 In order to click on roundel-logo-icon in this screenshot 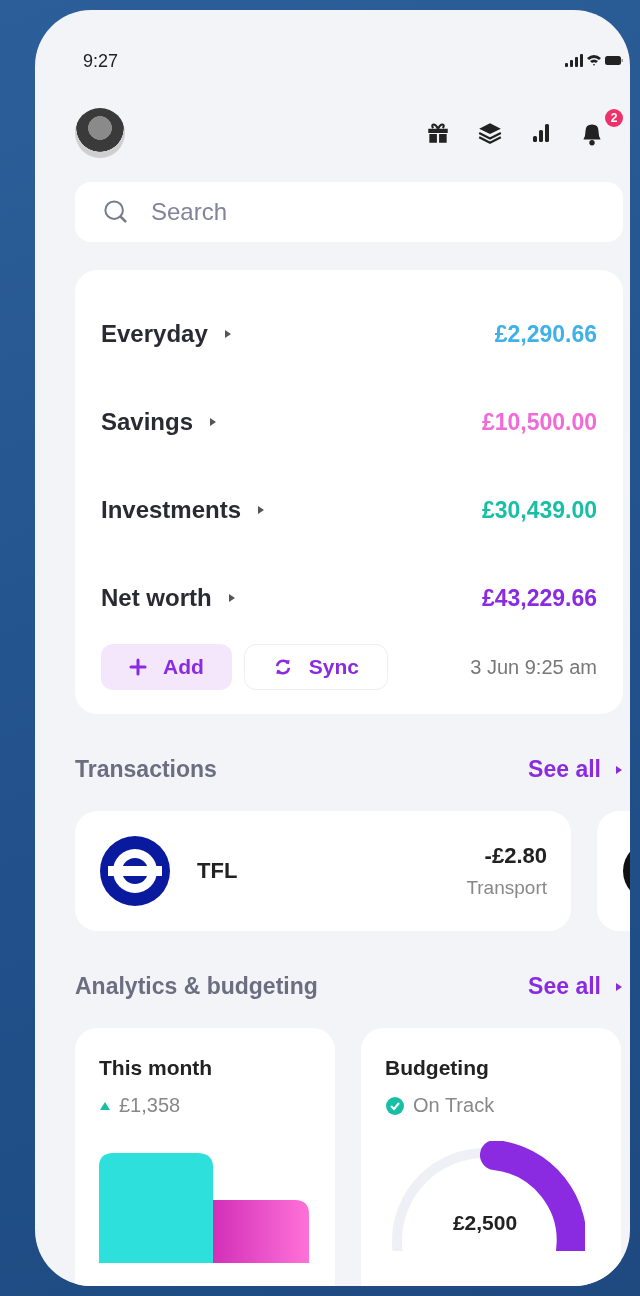, I will do `click(135, 871)`.